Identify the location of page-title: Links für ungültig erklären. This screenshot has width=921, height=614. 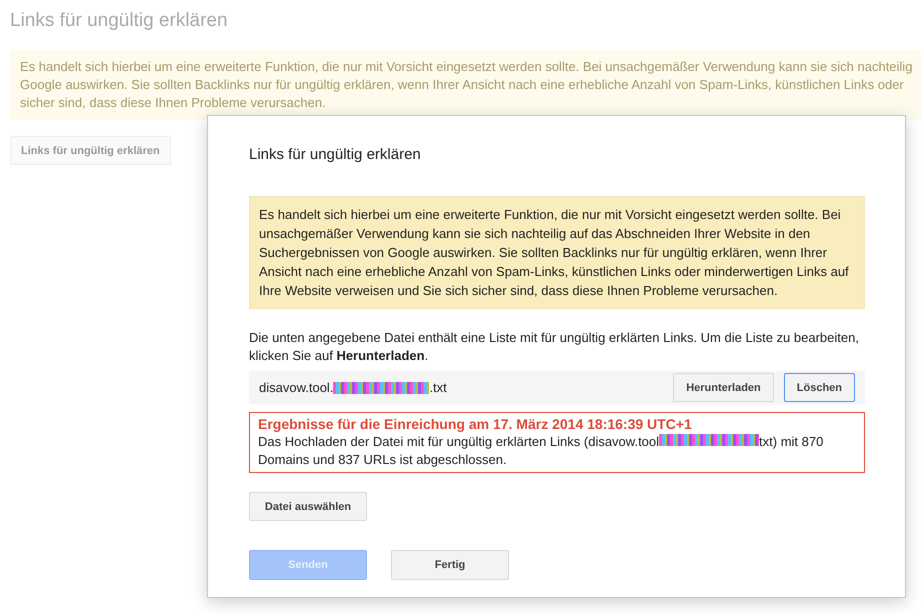
(119, 21).